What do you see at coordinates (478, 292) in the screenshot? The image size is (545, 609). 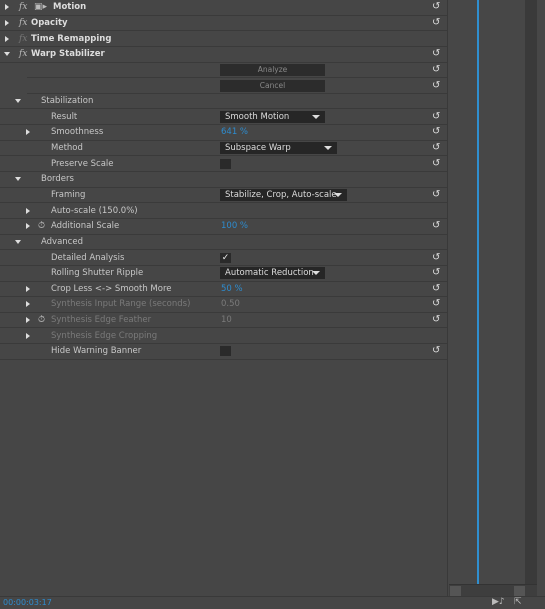 I see `playhead` at bounding box center [478, 292].